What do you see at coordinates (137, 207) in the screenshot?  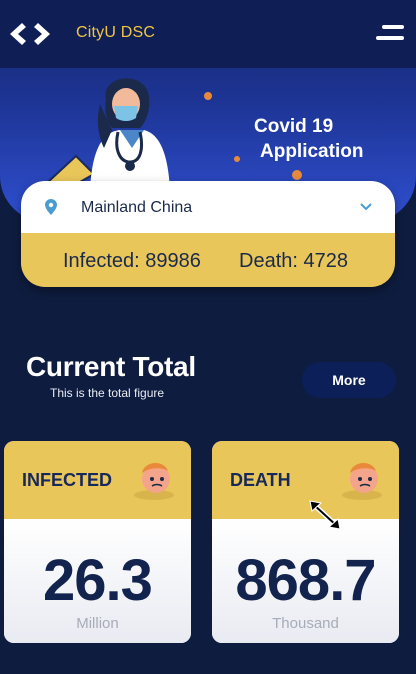 I see `location-name: Mainland China` at bounding box center [137, 207].